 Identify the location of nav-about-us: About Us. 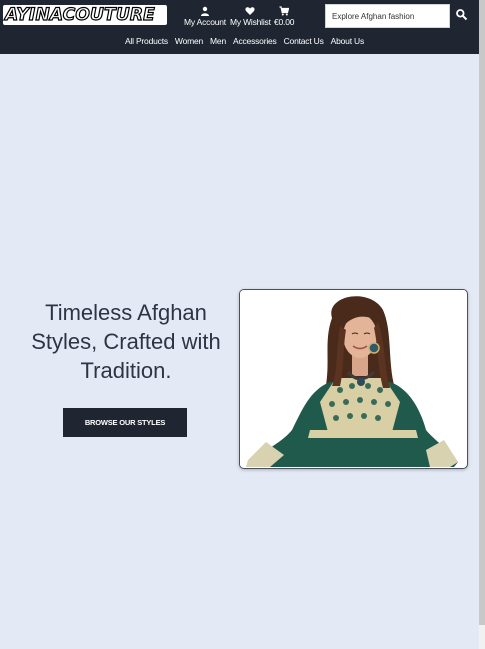
(347, 41).